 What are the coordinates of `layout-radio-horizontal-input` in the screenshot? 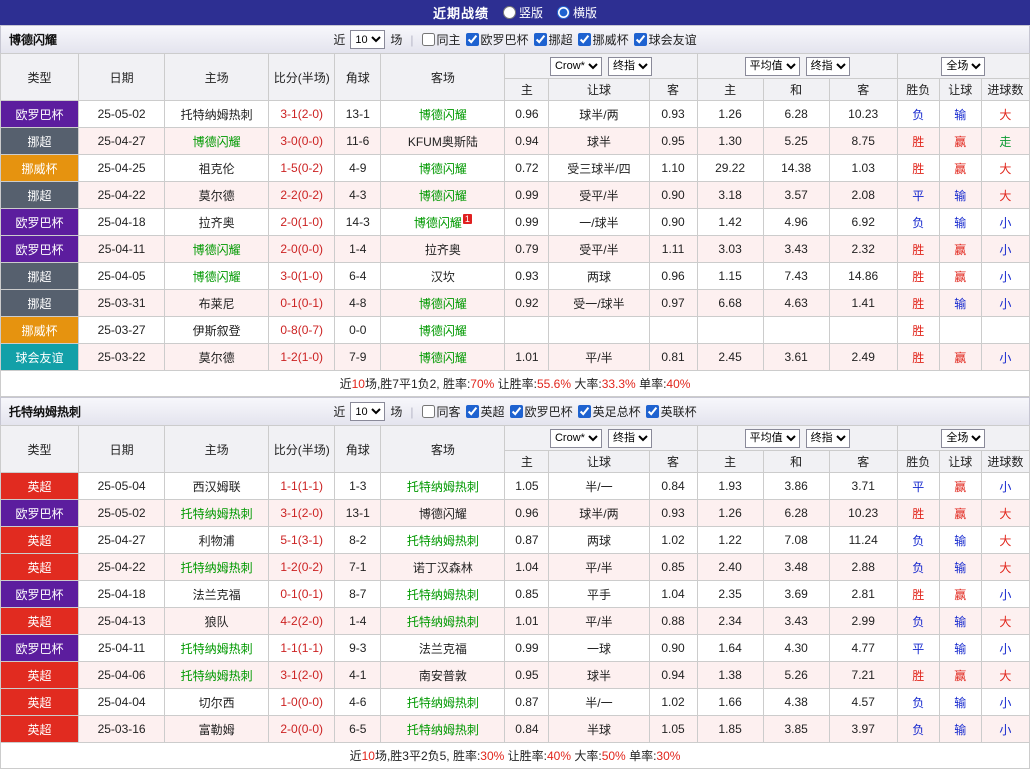 It's located at (563, 12).